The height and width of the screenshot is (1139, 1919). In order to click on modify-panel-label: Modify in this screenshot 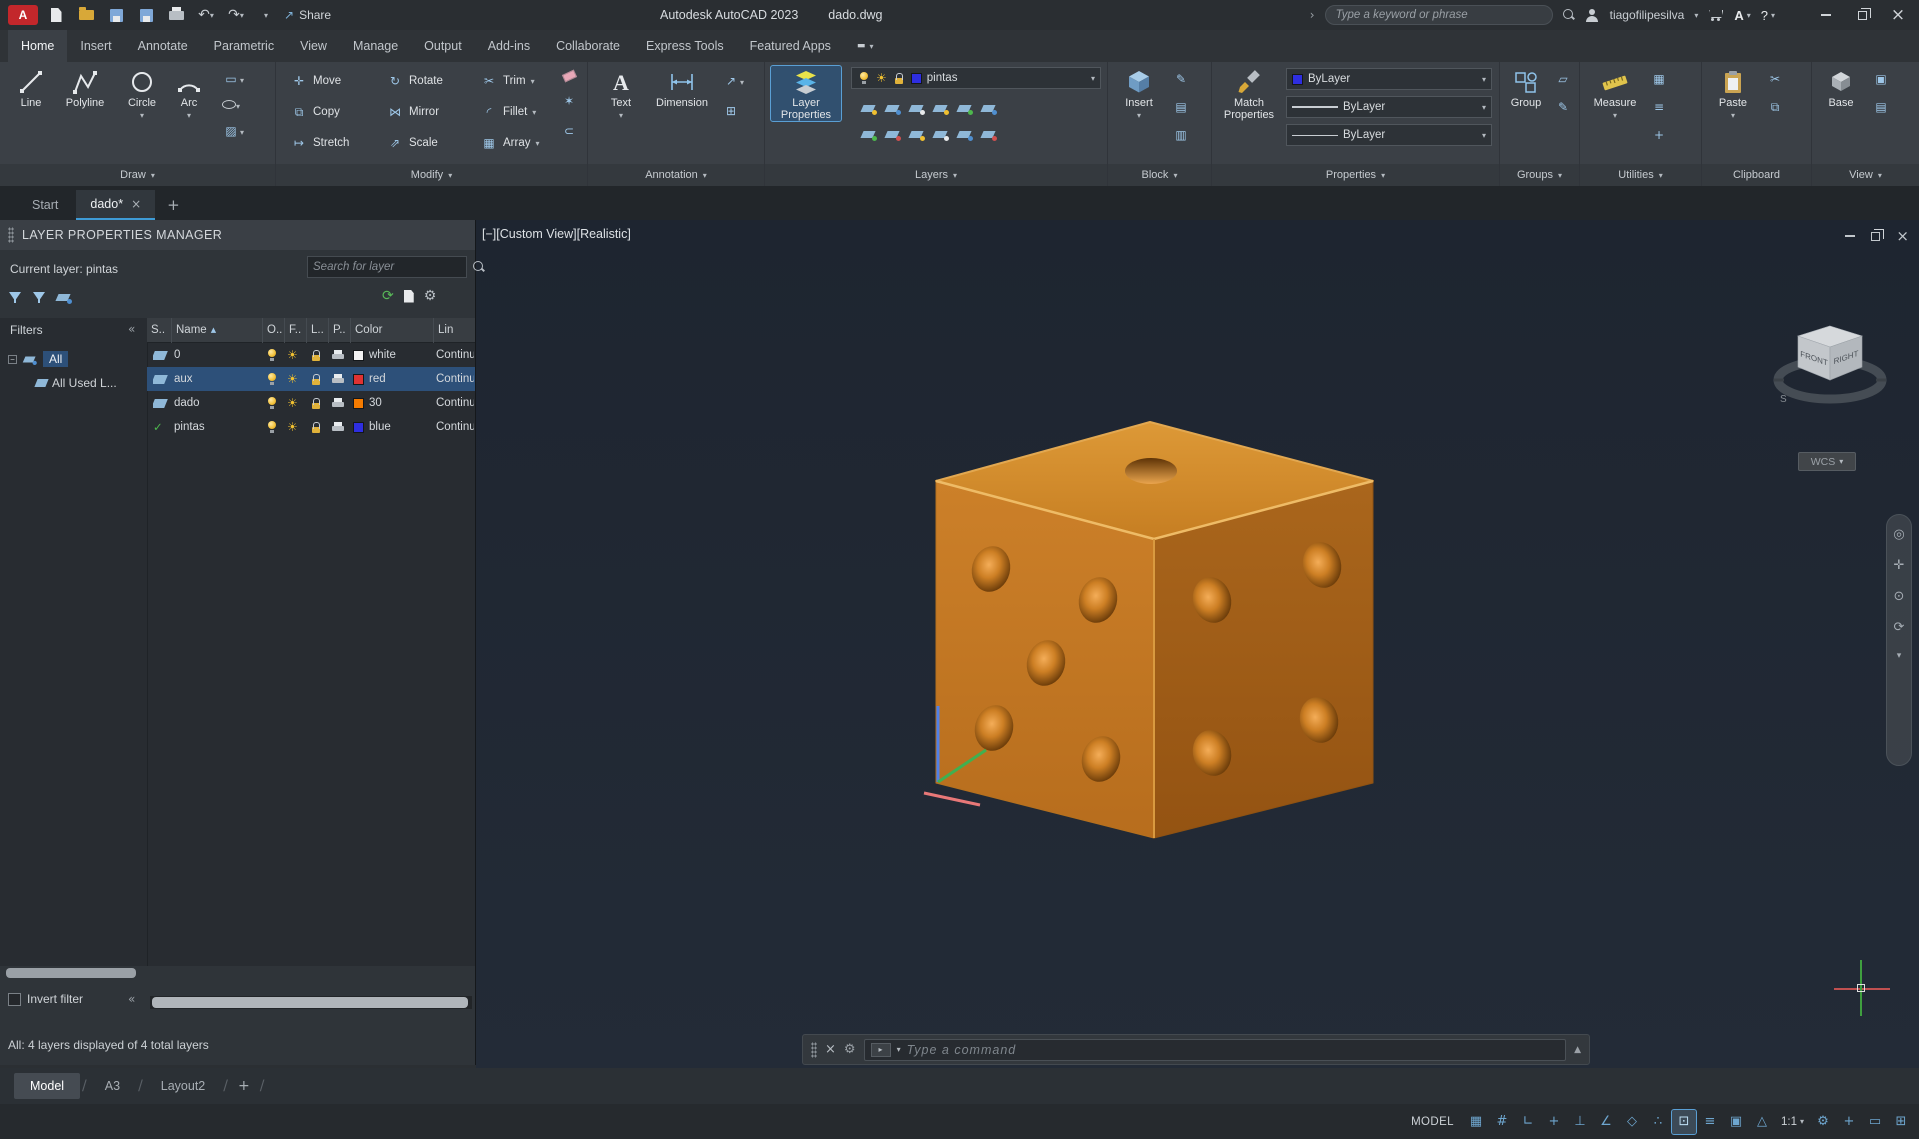, I will do `click(431, 175)`.